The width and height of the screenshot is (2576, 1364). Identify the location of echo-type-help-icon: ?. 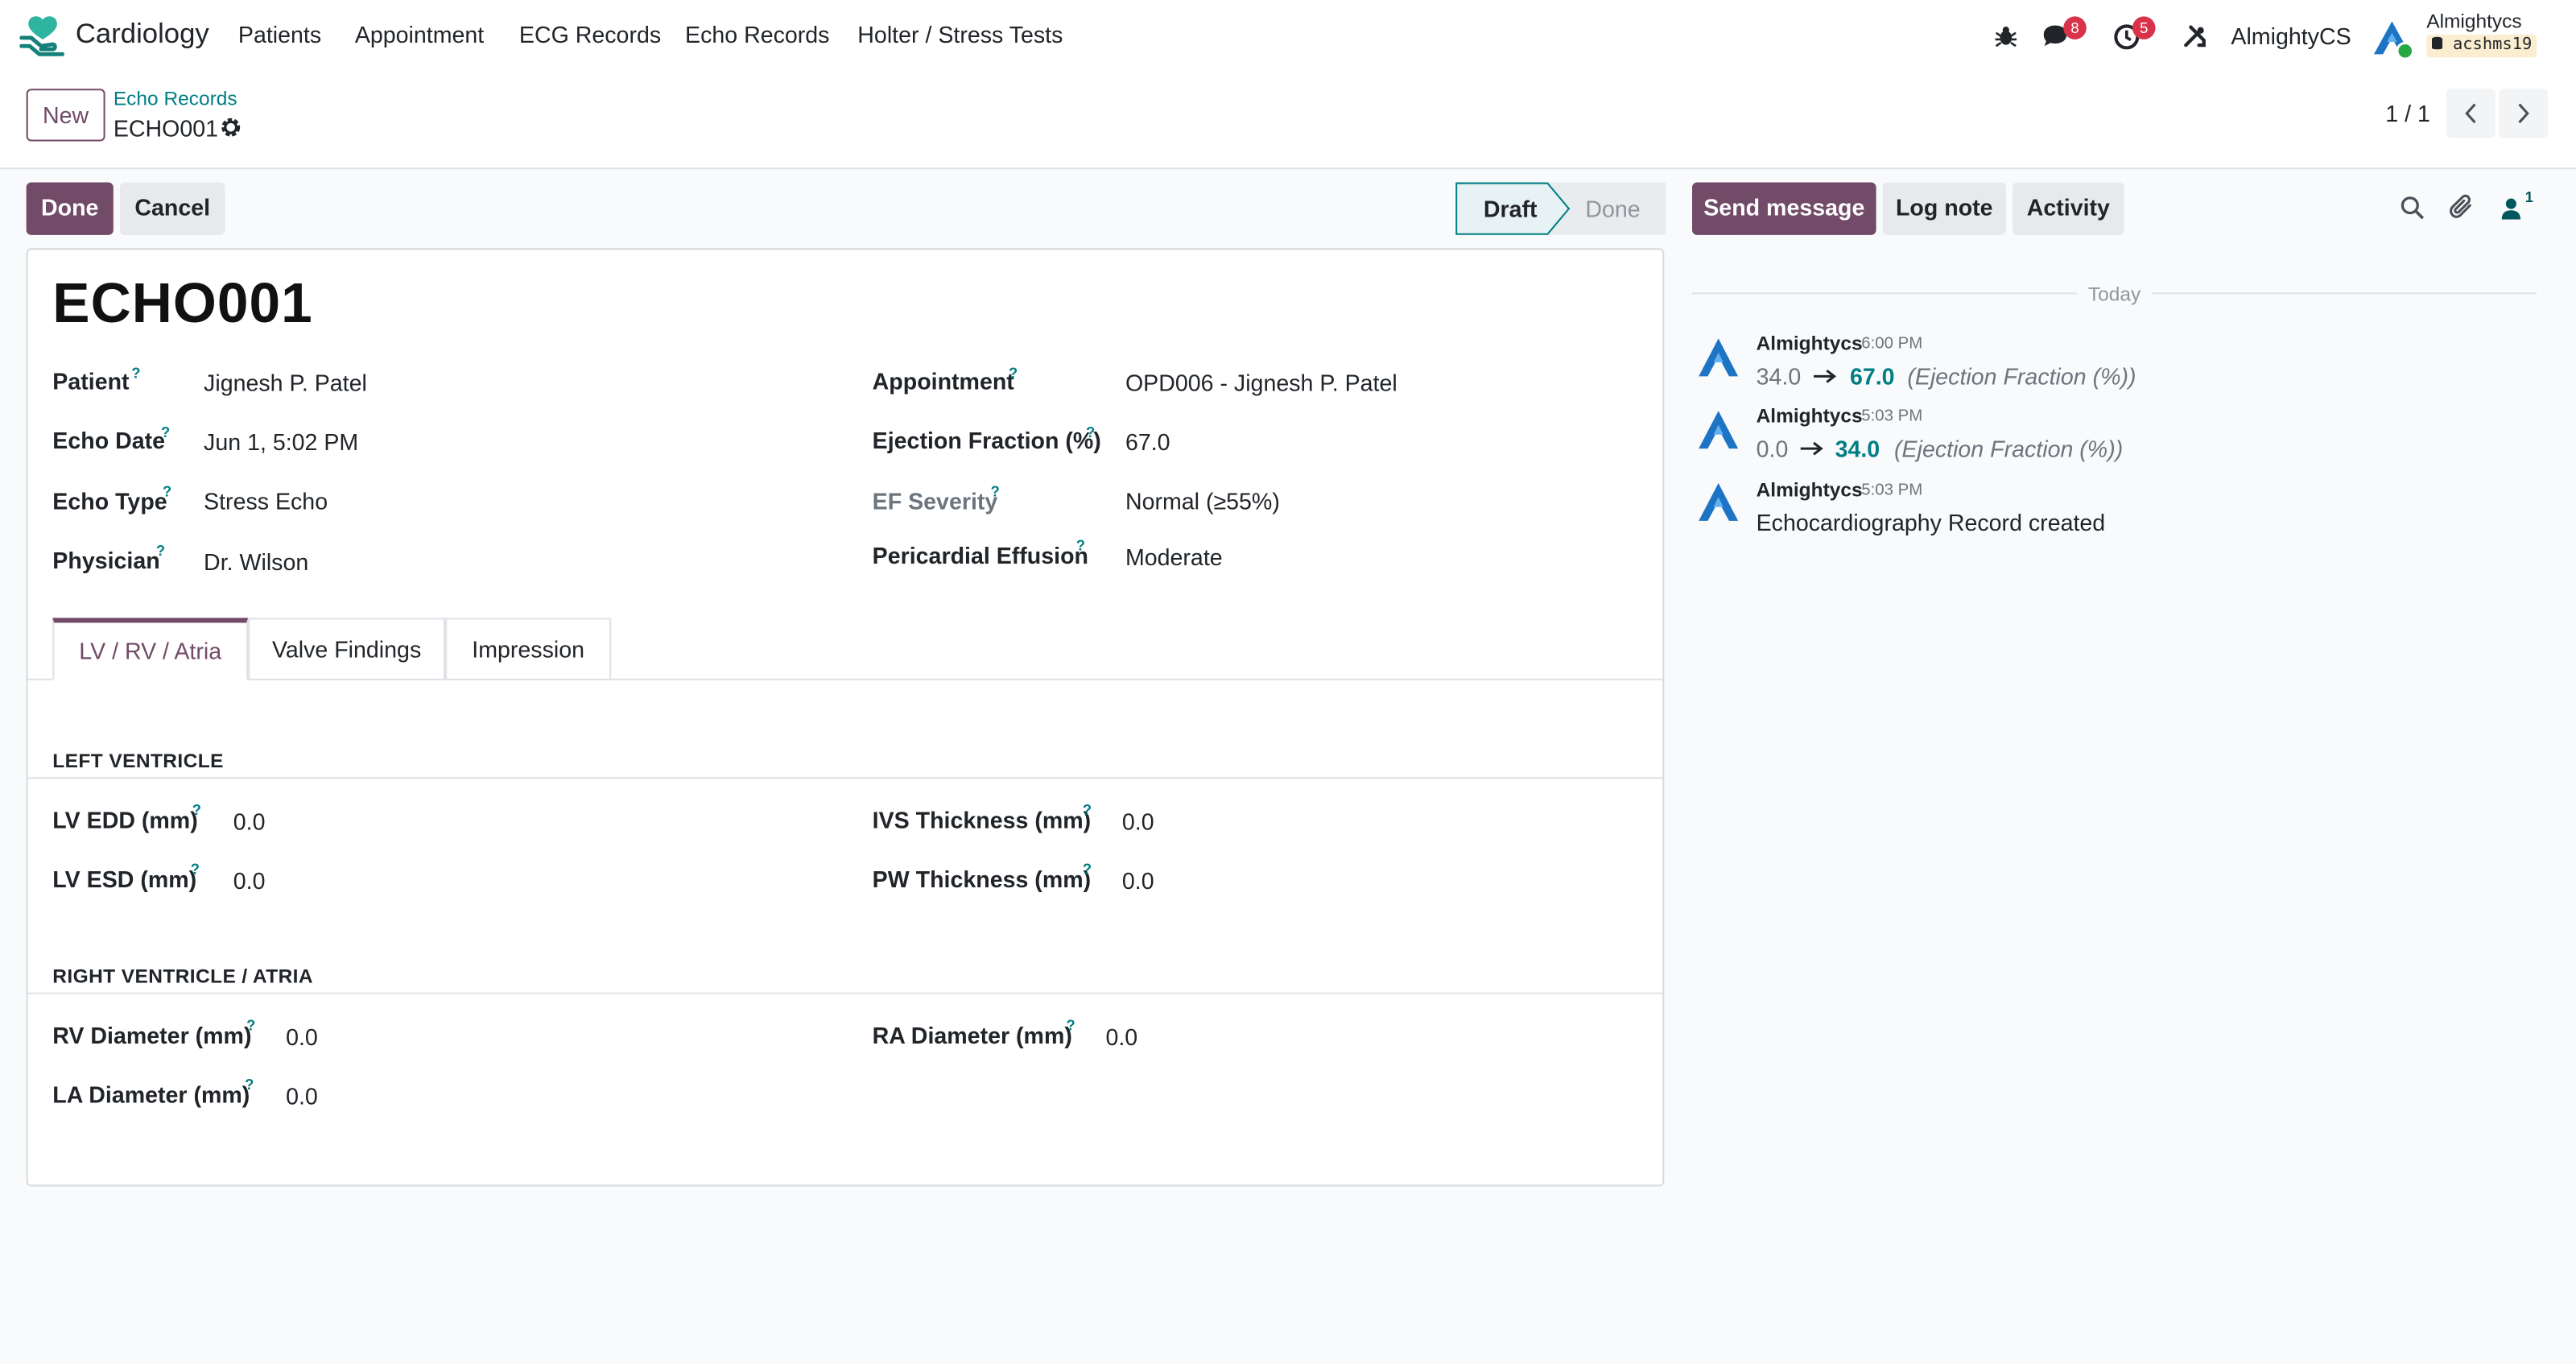
(167, 491).